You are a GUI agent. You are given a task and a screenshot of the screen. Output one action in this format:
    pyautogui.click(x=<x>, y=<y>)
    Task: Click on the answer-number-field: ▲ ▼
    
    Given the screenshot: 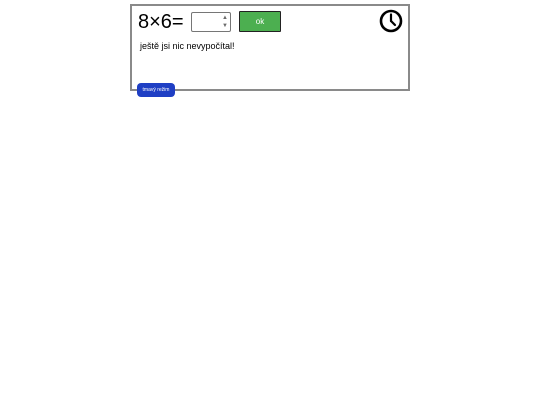 What is the action you would take?
    pyautogui.click(x=211, y=22)
    